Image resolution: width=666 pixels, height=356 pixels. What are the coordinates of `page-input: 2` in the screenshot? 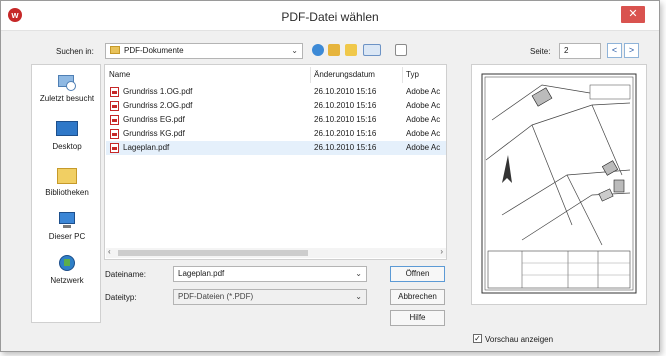 It's located at (580, 51).